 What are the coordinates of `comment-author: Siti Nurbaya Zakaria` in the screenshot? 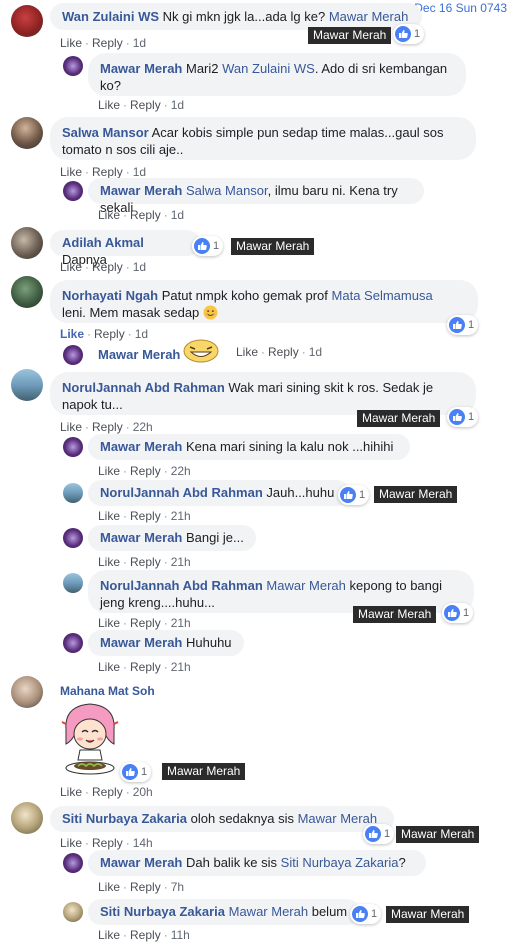 It's located at (124, 818).